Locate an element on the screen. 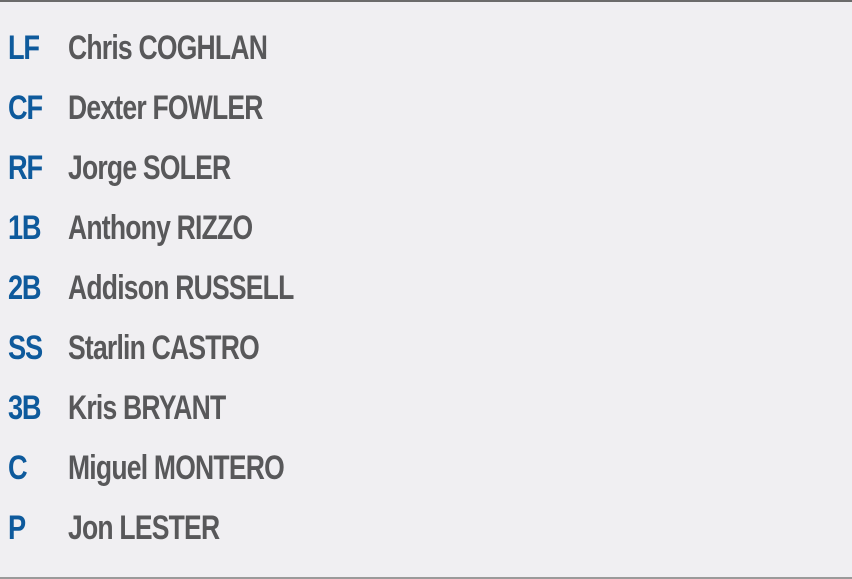  player-name: Jorge SOLER is located at coordinates (149, 167).